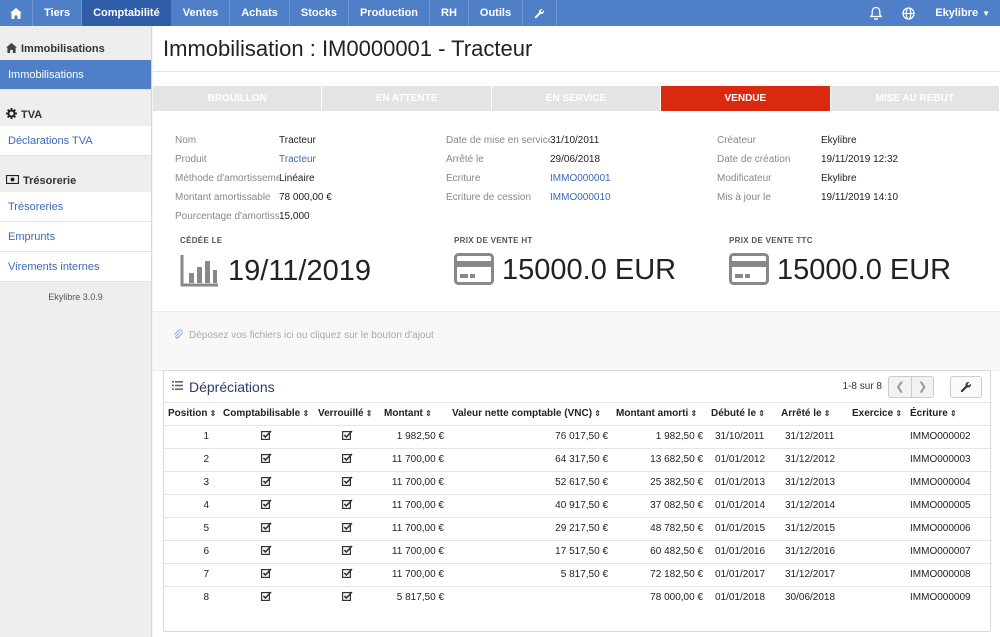 Image resolution: width=1000 pixels, height=637 pixels. Describe the element at coordinates (900, 386) in the screenshot. I see `previous-page-button: ❮` at that location.